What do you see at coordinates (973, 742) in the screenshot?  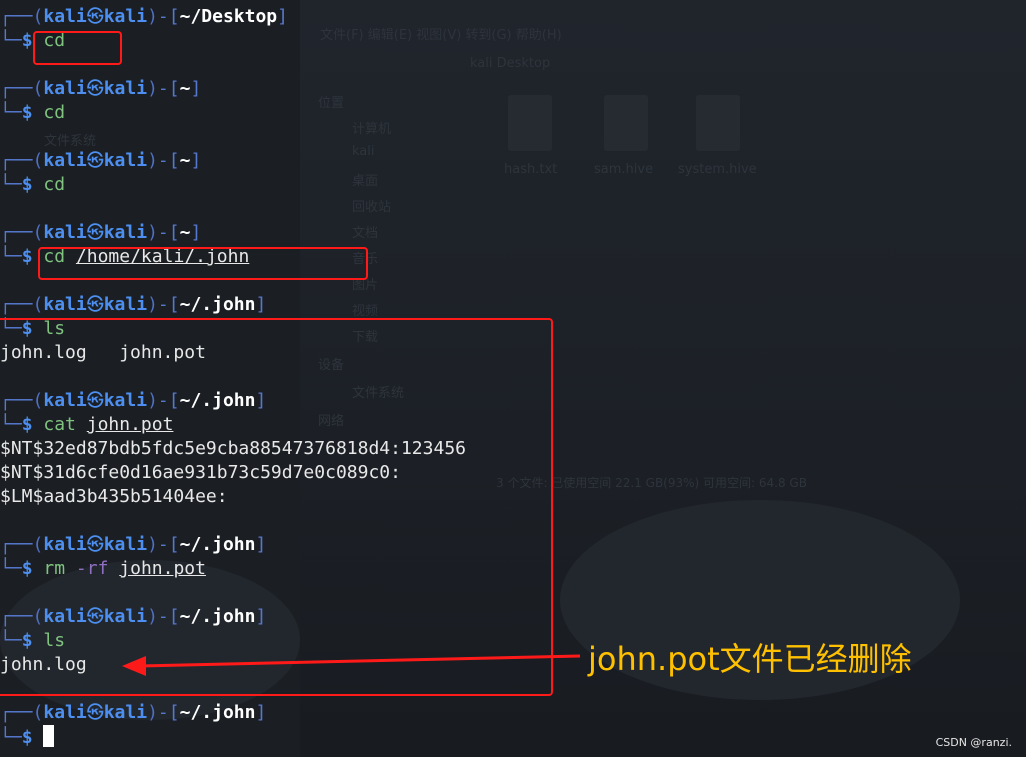 I see `watermark: CSDN @ranzi.` at bounding box center [973, 742].